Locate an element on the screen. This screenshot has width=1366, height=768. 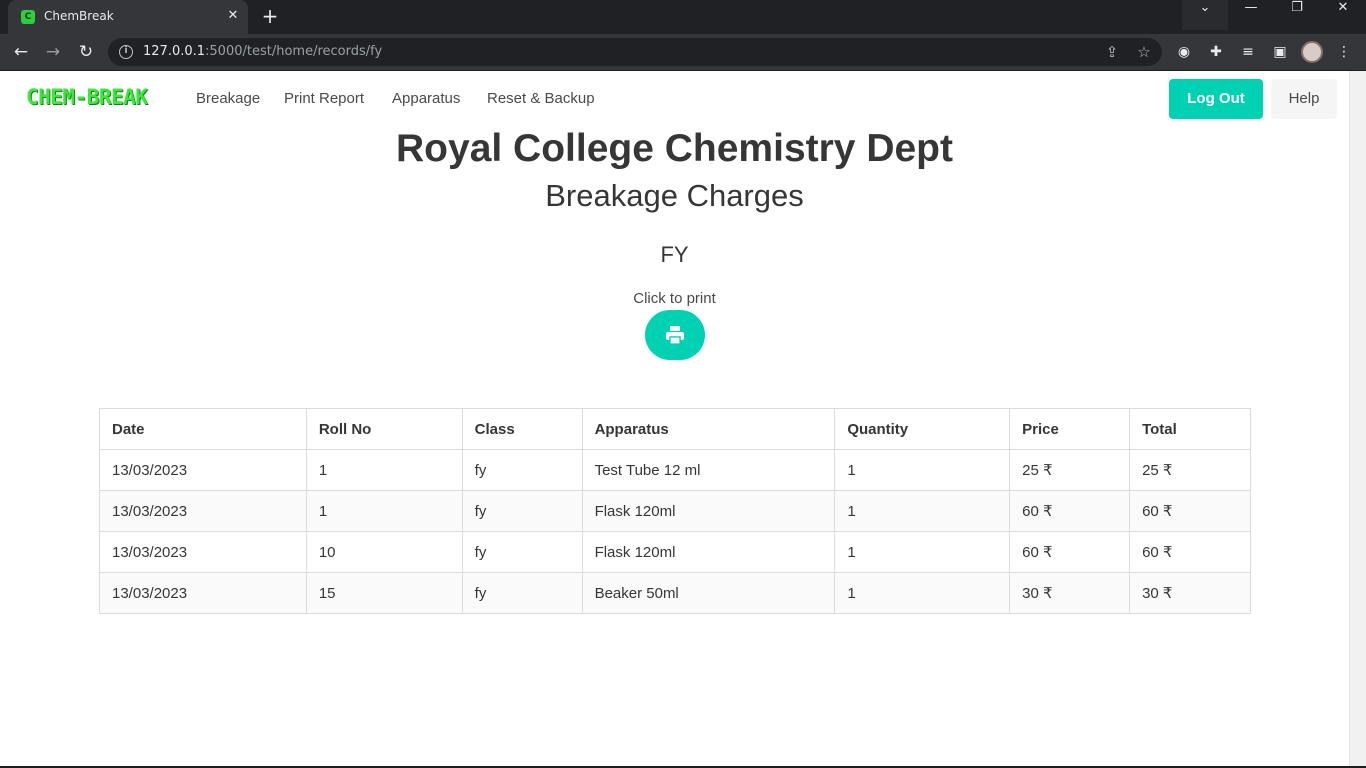
side-panel-icon: ▣ is located at coordinates (1280, 52).